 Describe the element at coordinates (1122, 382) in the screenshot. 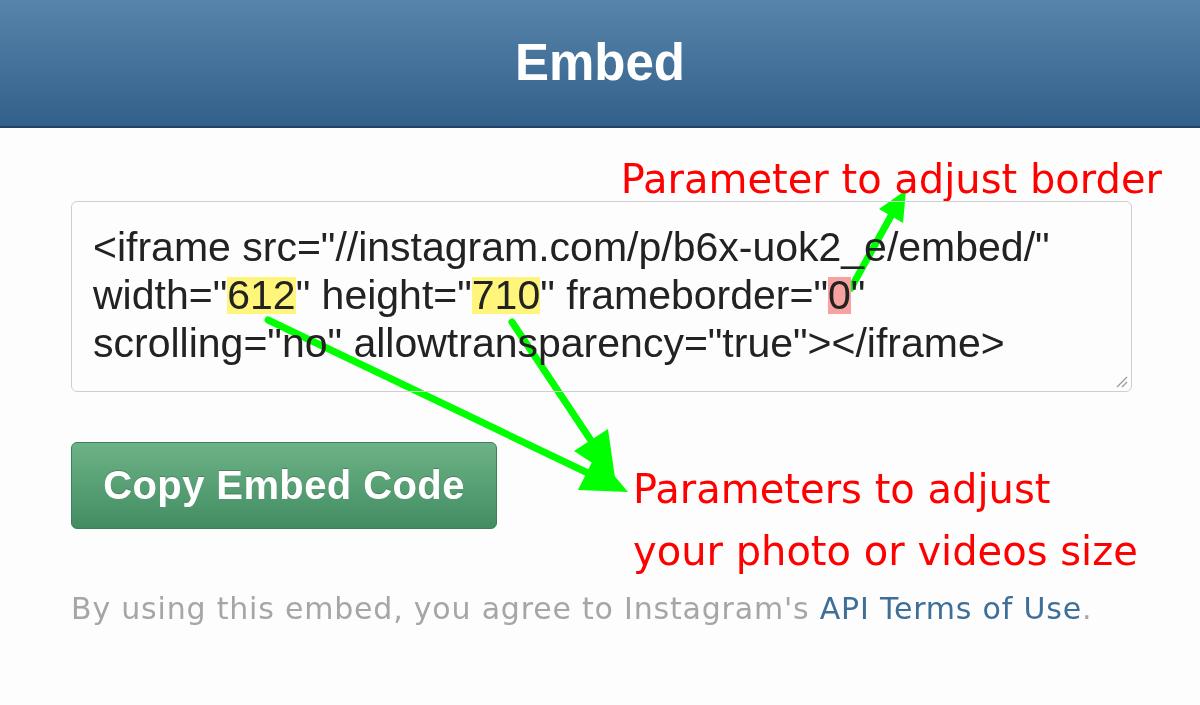

I see `resize-grip-icon` at that location.